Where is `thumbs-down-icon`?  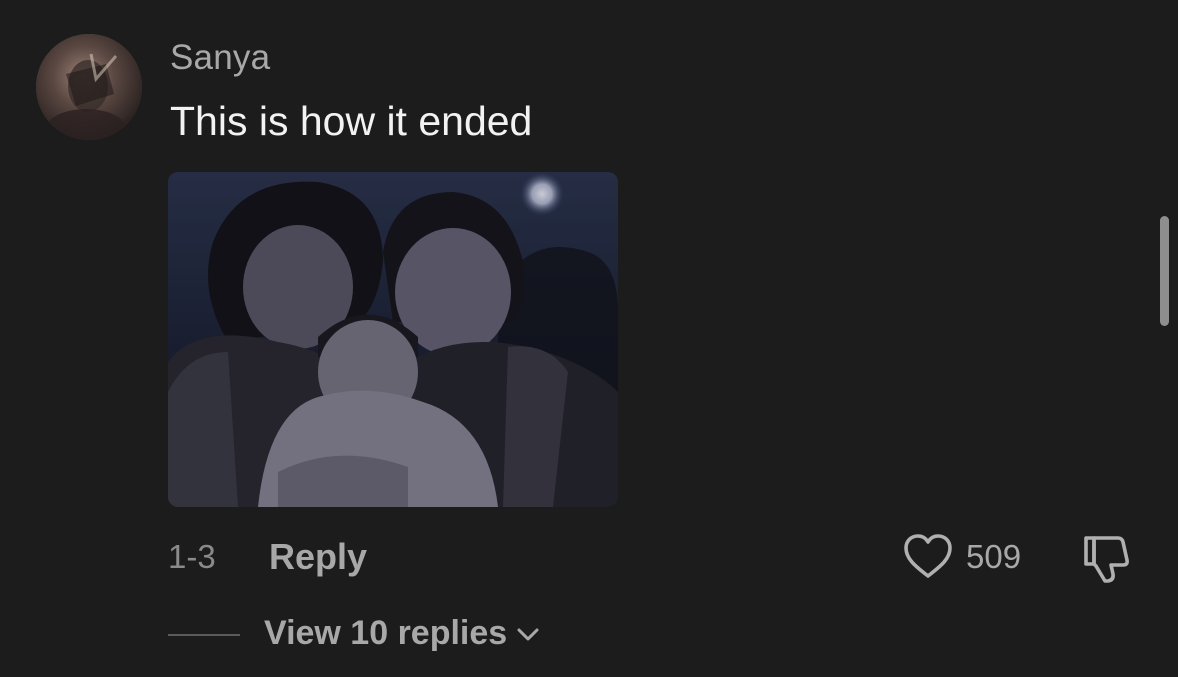 thumbs-down-icon is located at coordinates (1106, 559).